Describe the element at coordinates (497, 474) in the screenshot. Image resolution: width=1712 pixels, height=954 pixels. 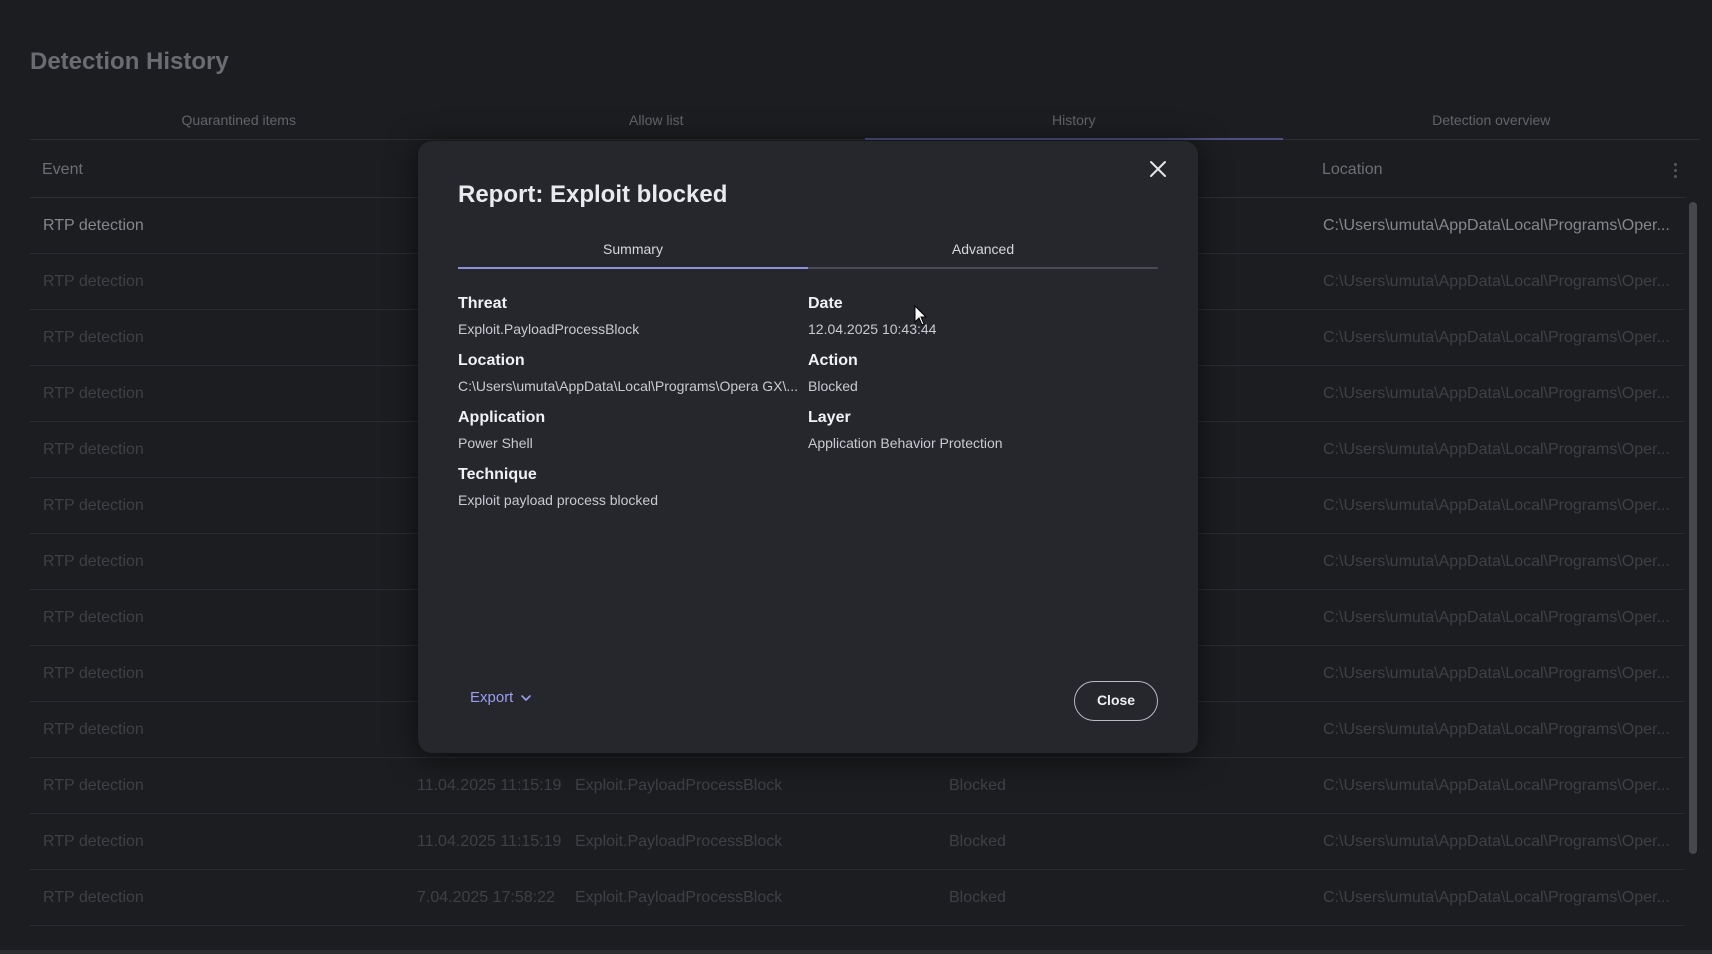
I see `field-label: Technique` at that location.